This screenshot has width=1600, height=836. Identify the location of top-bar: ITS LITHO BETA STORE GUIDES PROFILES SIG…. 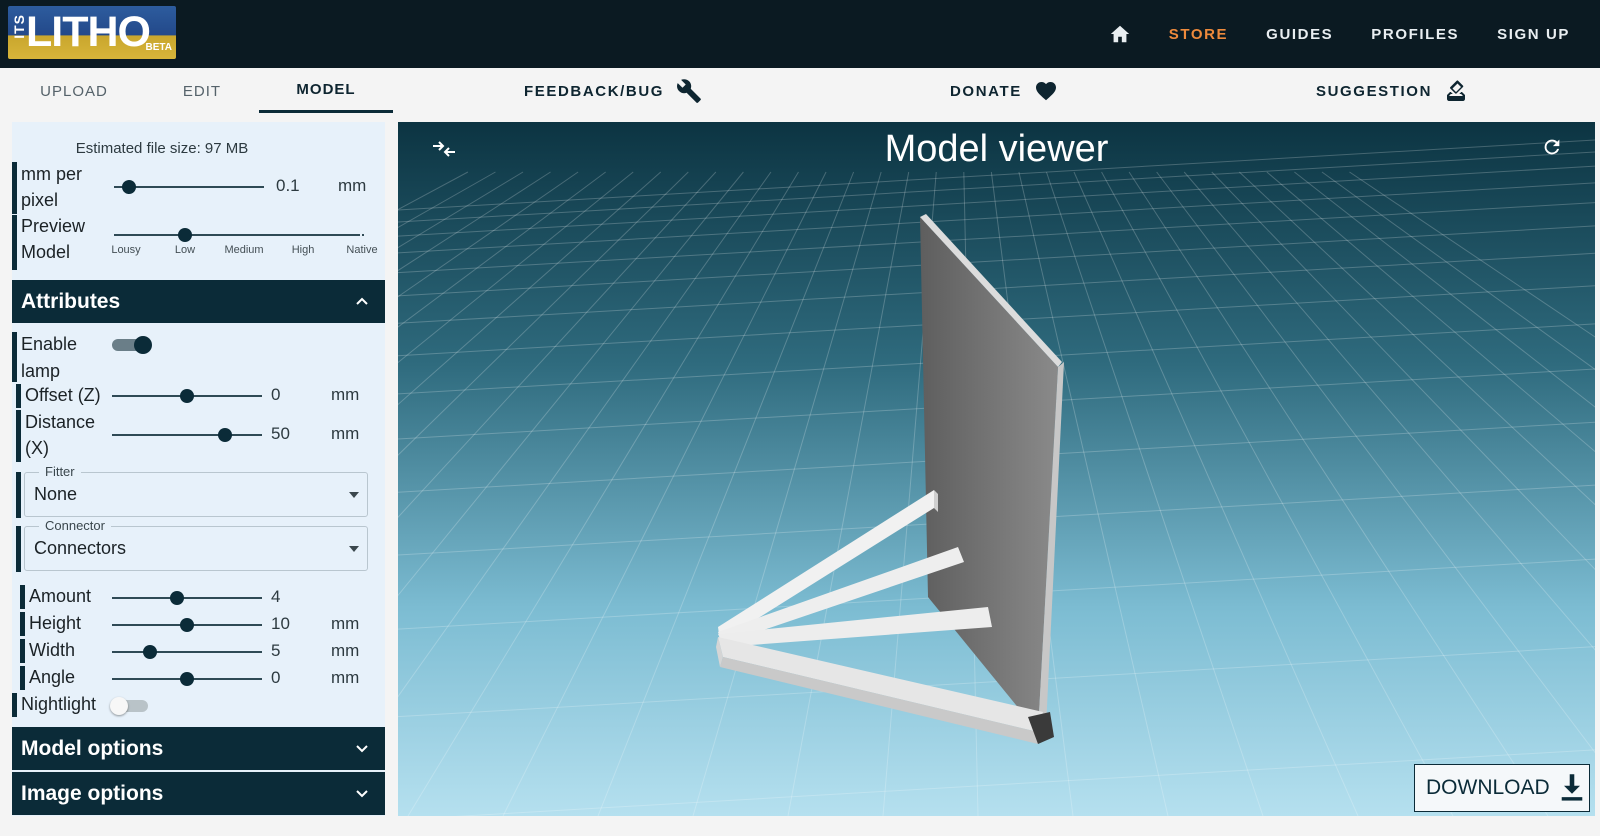
(800, 34).